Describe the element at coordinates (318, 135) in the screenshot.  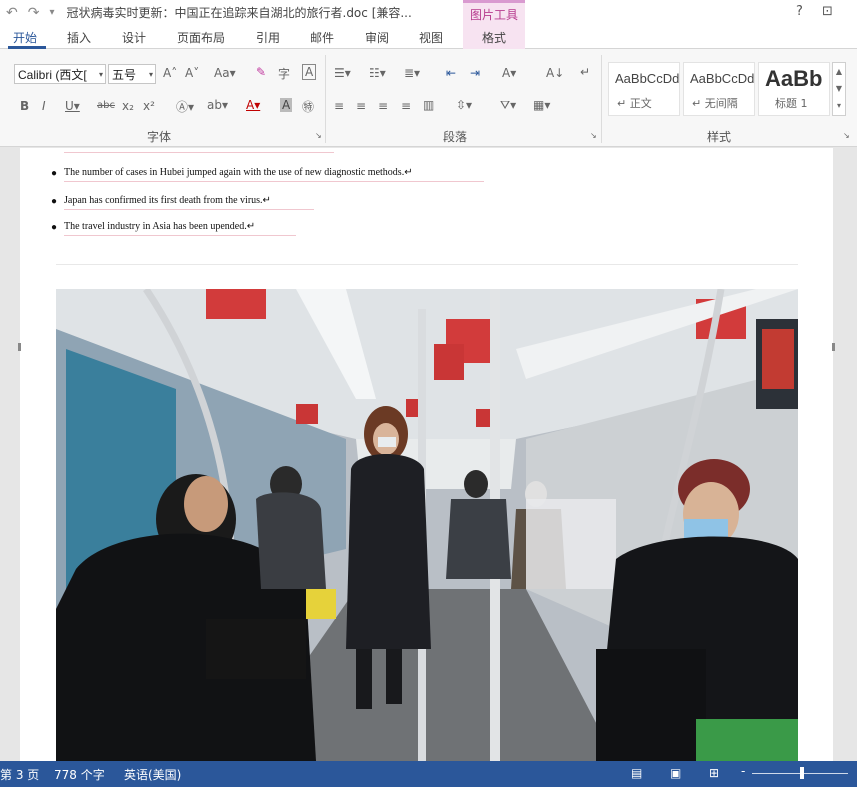
I see `font-dialog-launcher-icon: ↘` at that location.